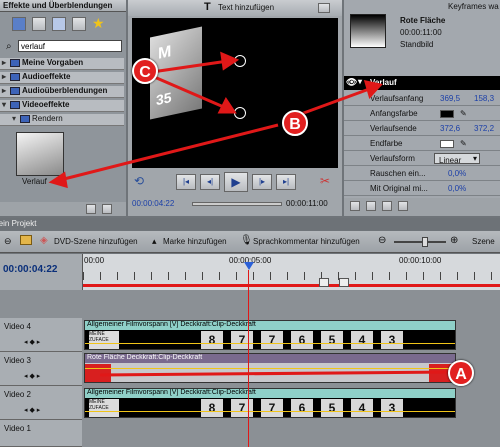 This screenshot has height=447, width=500. I want to click on arrowhead-b, so click(373, 90).